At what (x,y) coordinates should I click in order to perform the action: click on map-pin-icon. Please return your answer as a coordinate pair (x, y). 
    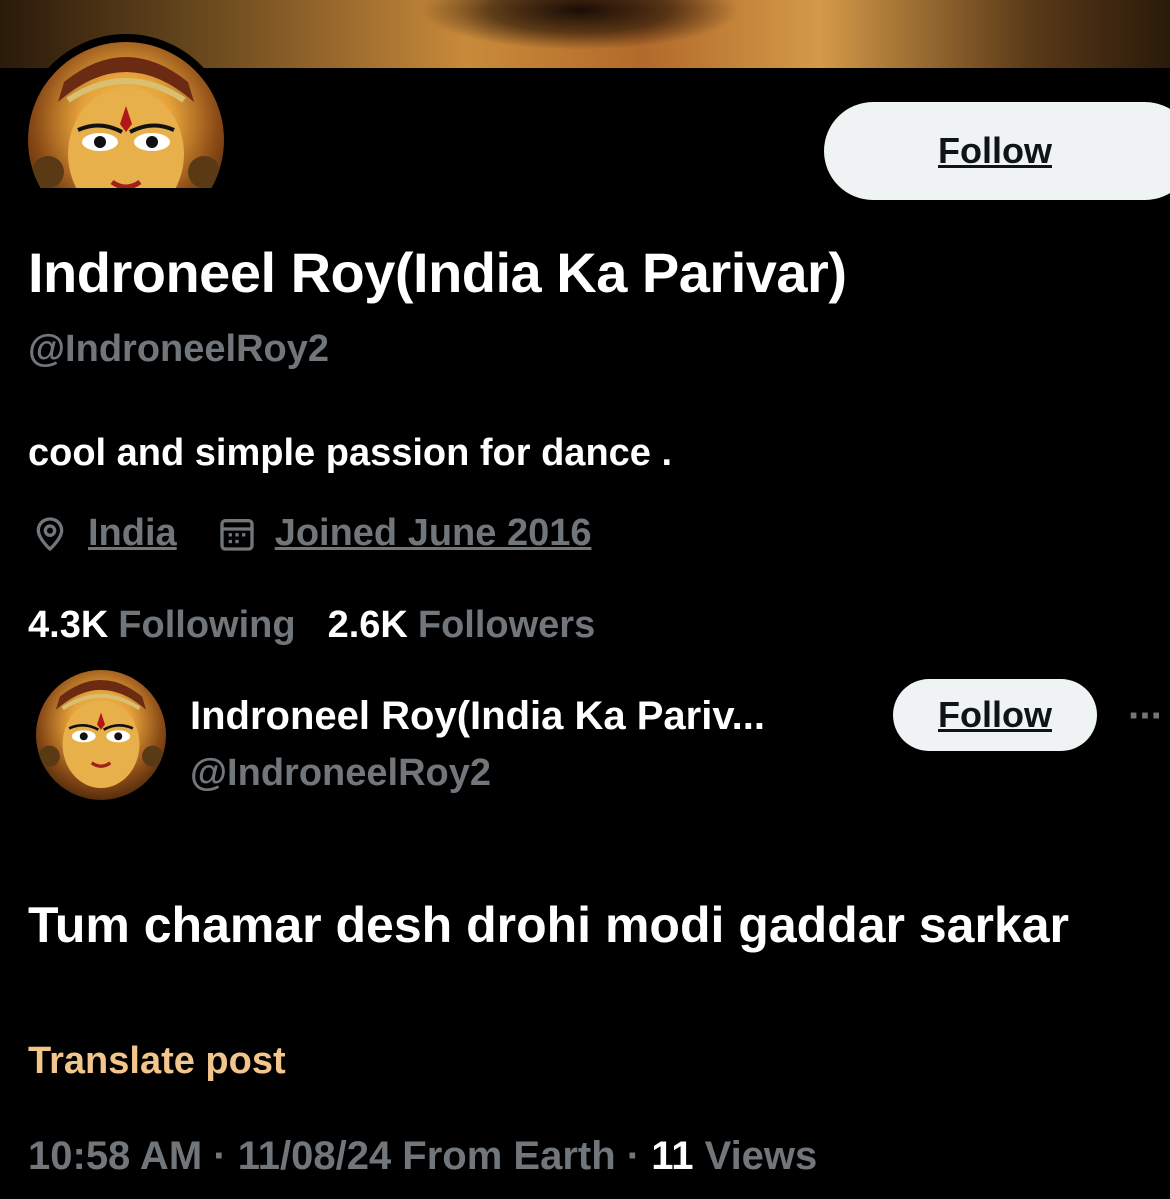
    Looking at the image, I should click on (50, 533).